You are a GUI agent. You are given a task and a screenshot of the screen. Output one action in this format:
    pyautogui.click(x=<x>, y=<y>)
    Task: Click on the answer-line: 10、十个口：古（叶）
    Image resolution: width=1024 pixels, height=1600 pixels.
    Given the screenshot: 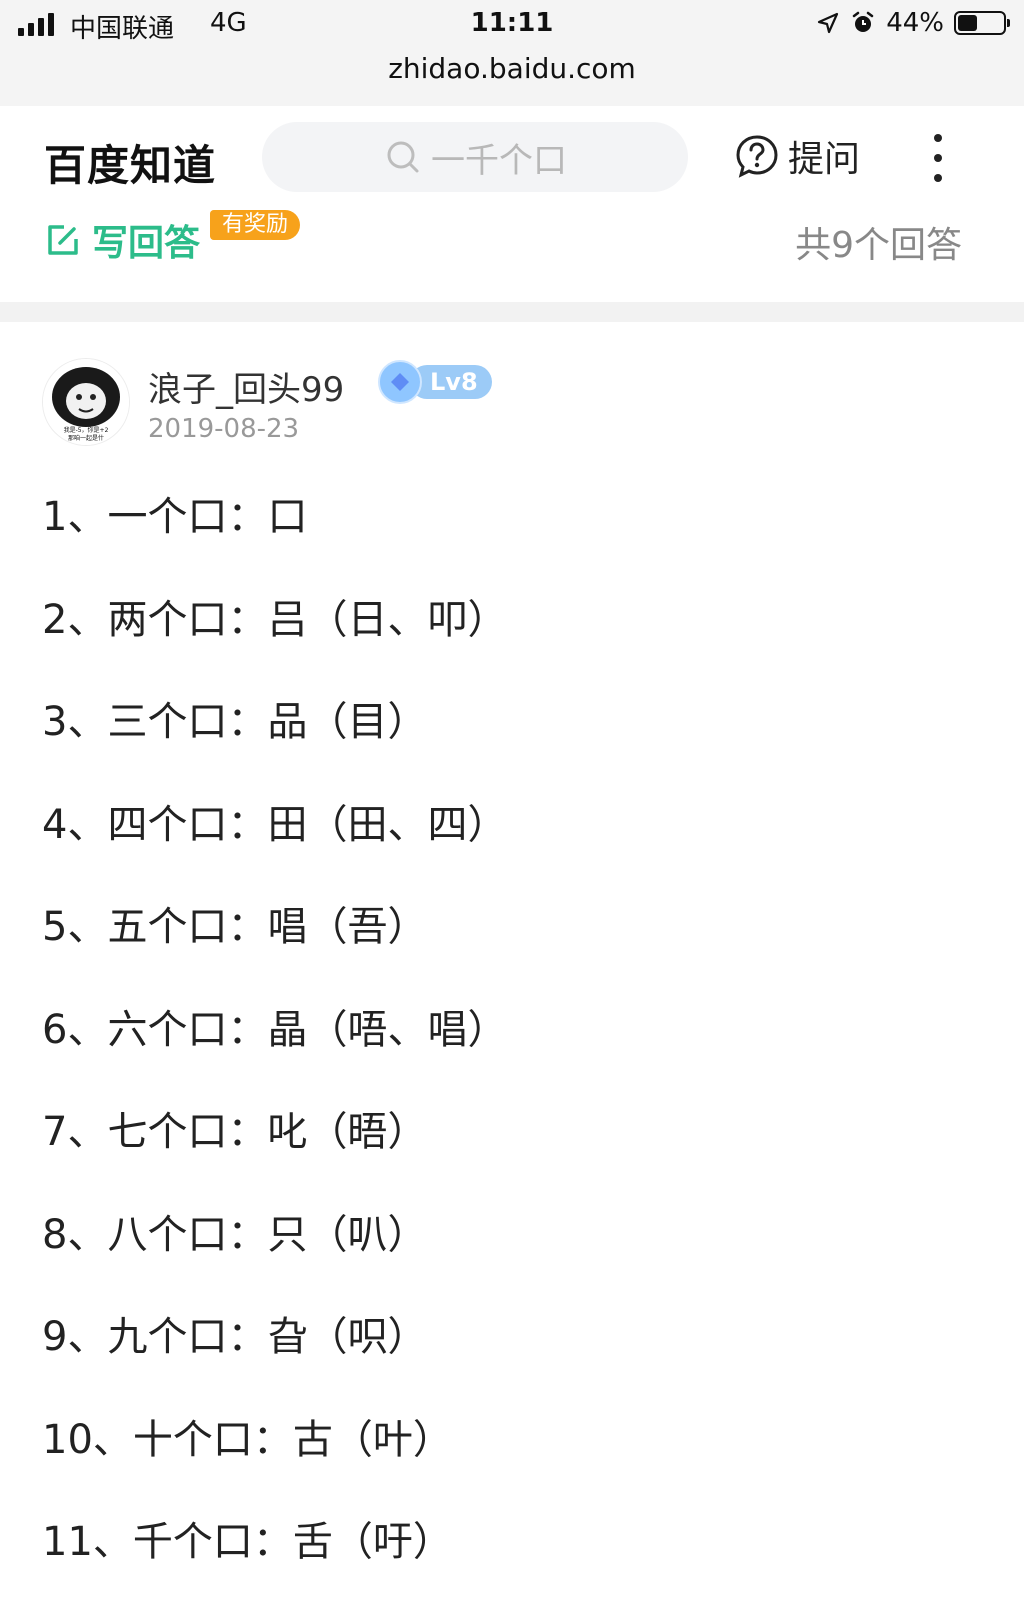 What is the action you would take?
    pyautogui.click(x=247, y=1439)
    